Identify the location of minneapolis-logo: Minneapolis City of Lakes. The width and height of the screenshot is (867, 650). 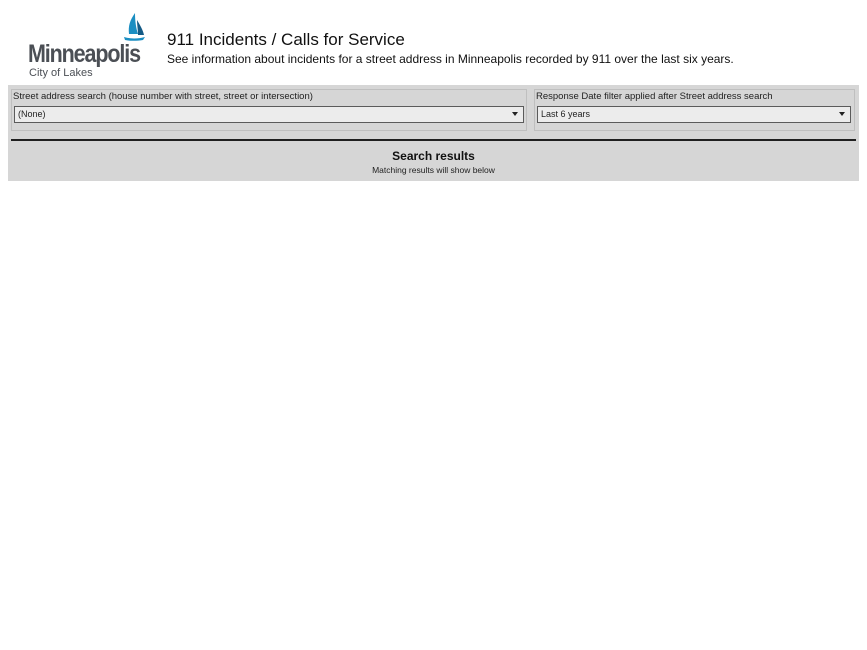
(90, 47).